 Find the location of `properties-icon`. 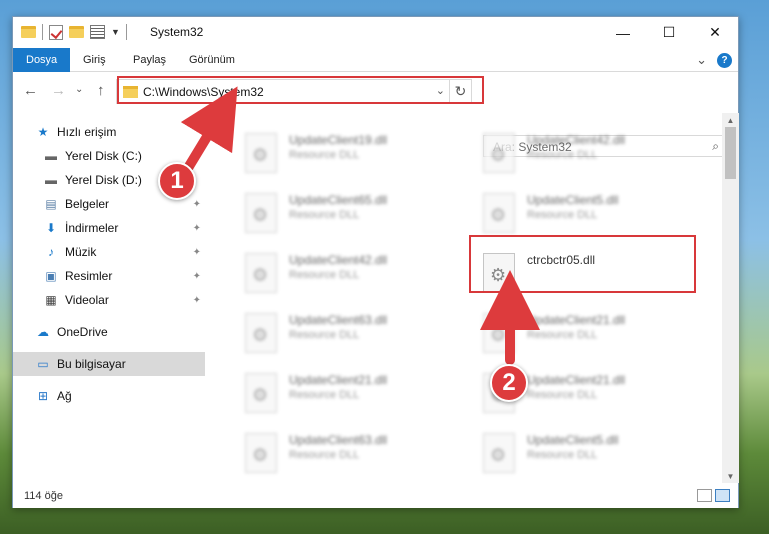

properties-icon is located at coordinates (97, 32).